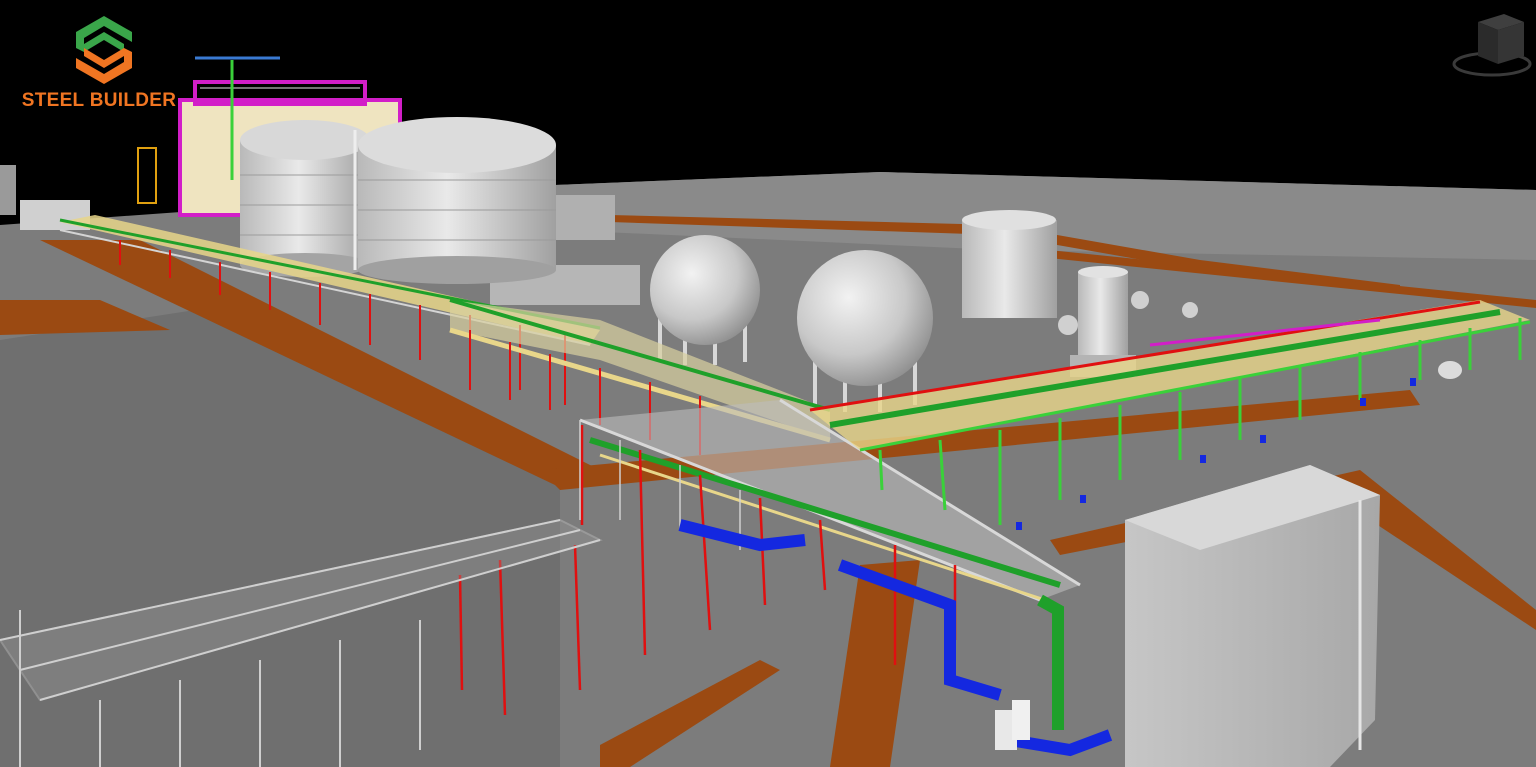 The width and height of the screenshot is (1536, 767). Describe the element at coordinates (1490, 44) in the screenshot. I see `view-cube-icon` at that location.